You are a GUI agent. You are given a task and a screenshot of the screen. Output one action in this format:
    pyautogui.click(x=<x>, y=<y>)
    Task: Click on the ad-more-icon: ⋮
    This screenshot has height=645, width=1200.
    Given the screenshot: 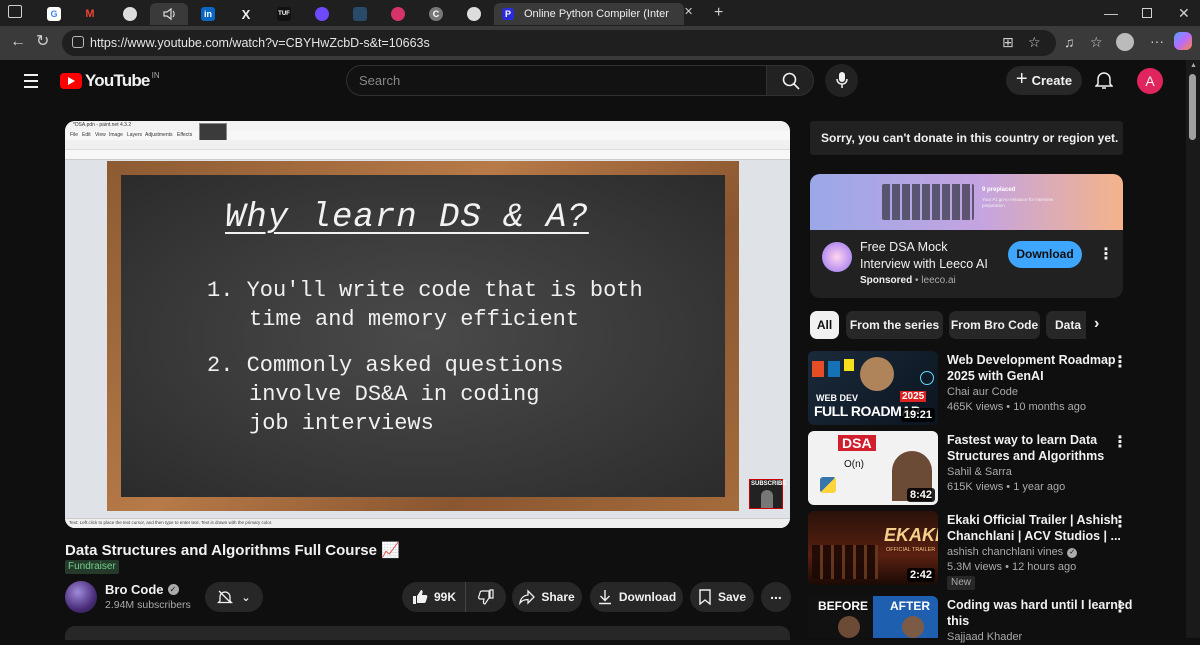 What is the action you would take?
    pyautogui.click(x=1106, y=254)
    